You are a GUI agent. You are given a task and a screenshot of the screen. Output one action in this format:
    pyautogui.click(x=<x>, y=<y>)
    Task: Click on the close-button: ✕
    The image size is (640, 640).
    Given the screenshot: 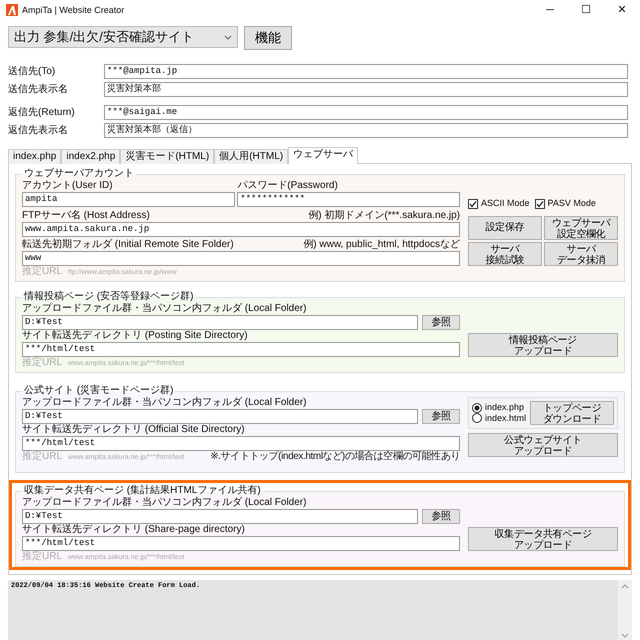 What is the action you would take?
    pyautogui.click(x=622, y=10)
    